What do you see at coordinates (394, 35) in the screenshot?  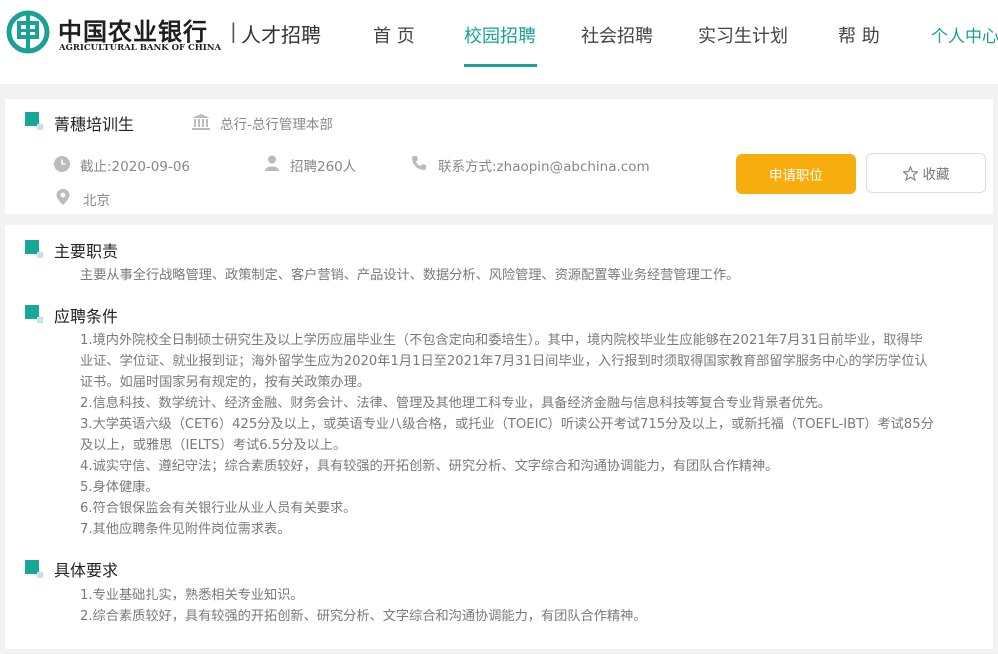 I see `nav-home: 首 页` at bounding box center [394, 35].